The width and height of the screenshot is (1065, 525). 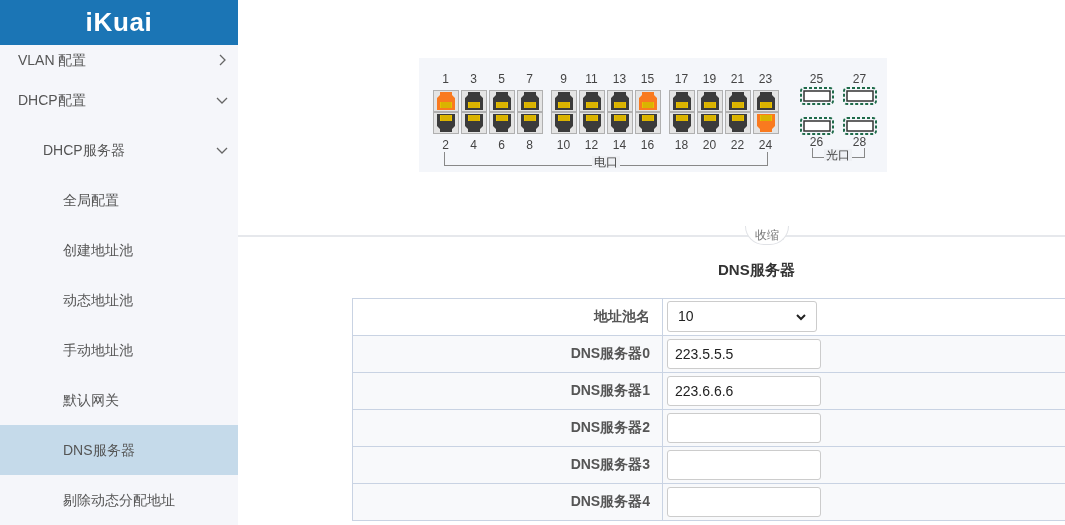 I want to click on port-number: 27, so click(x=859, y=79).